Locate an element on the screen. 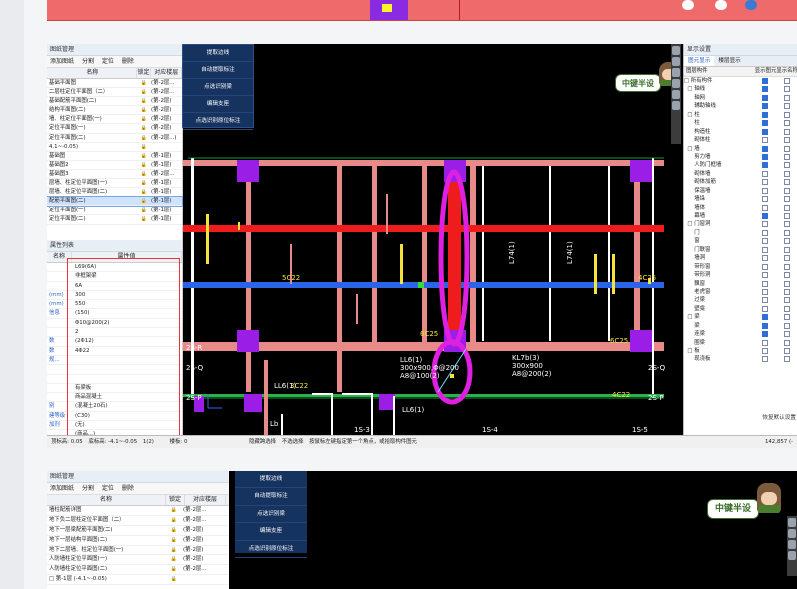 This screenshot has height=589, width=797. pick-identify-beam-button: 点选识别梁 is located at coordinates (271, 515).